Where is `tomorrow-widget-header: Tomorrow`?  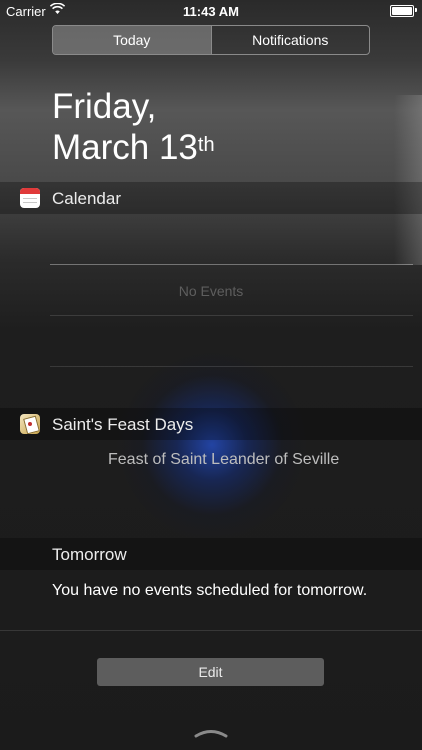 tomorrow-widget-header: Tomorrow is located at coordinates (211, 554).